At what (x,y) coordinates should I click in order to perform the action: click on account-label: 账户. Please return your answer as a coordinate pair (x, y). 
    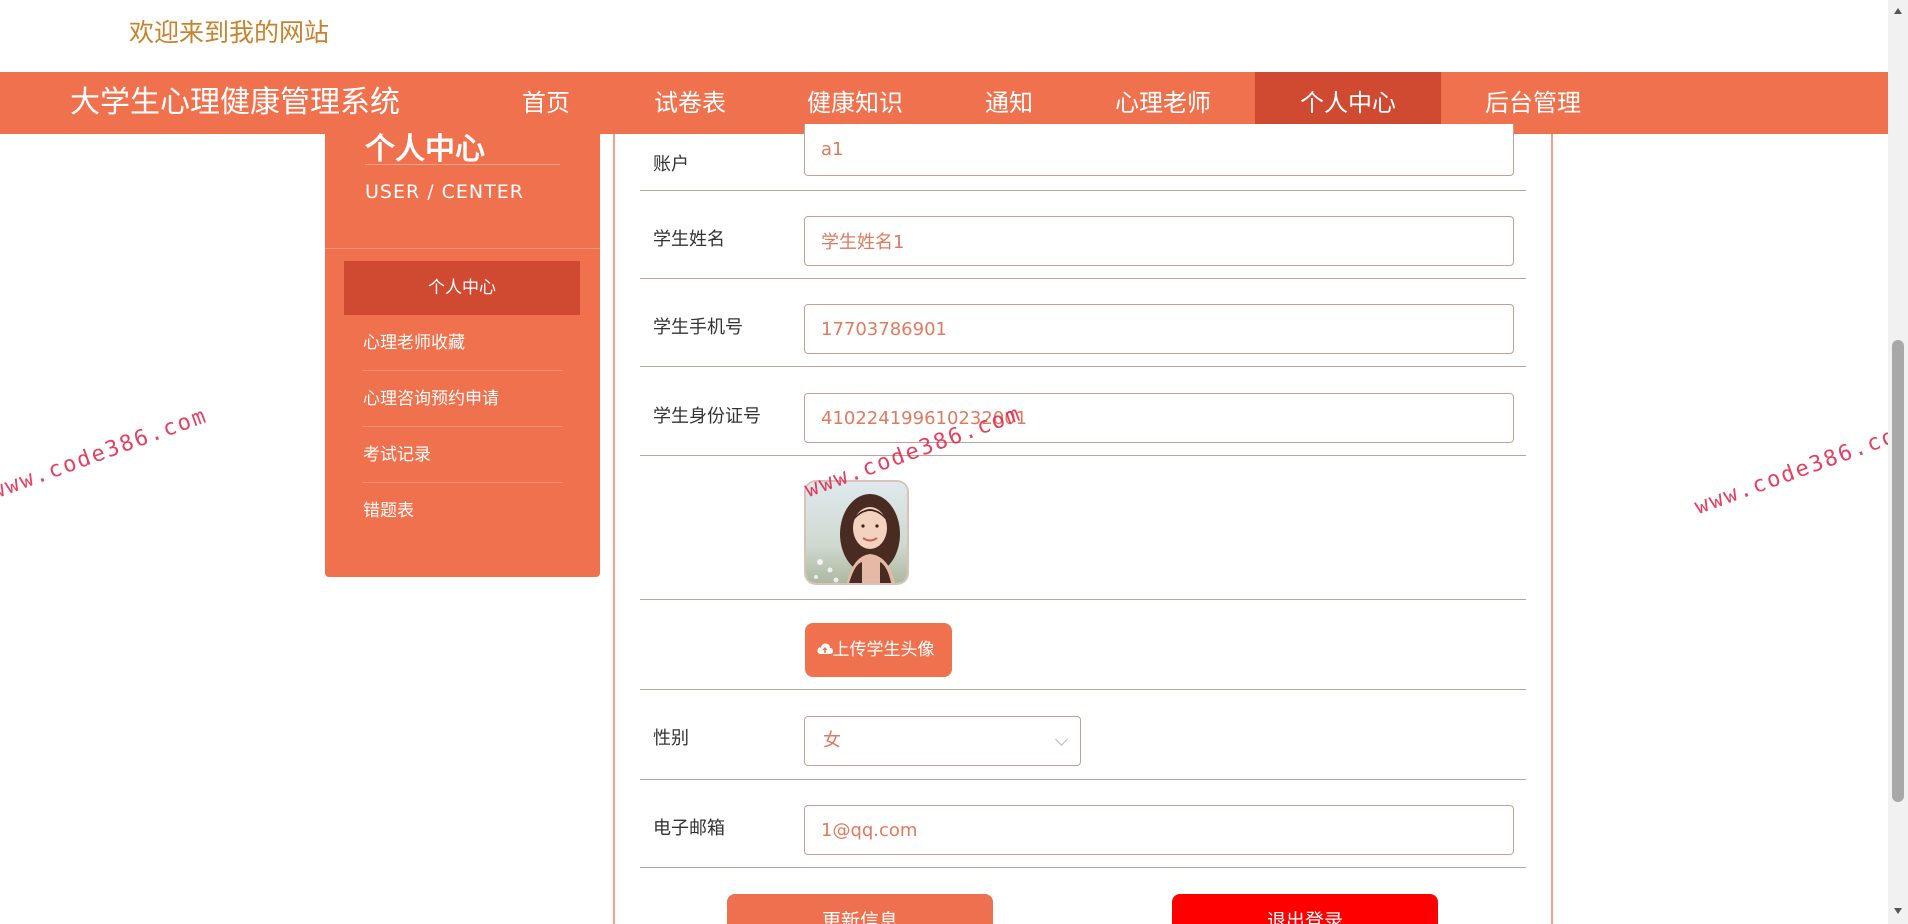
    Looking at the image, I should click on (671, 164).